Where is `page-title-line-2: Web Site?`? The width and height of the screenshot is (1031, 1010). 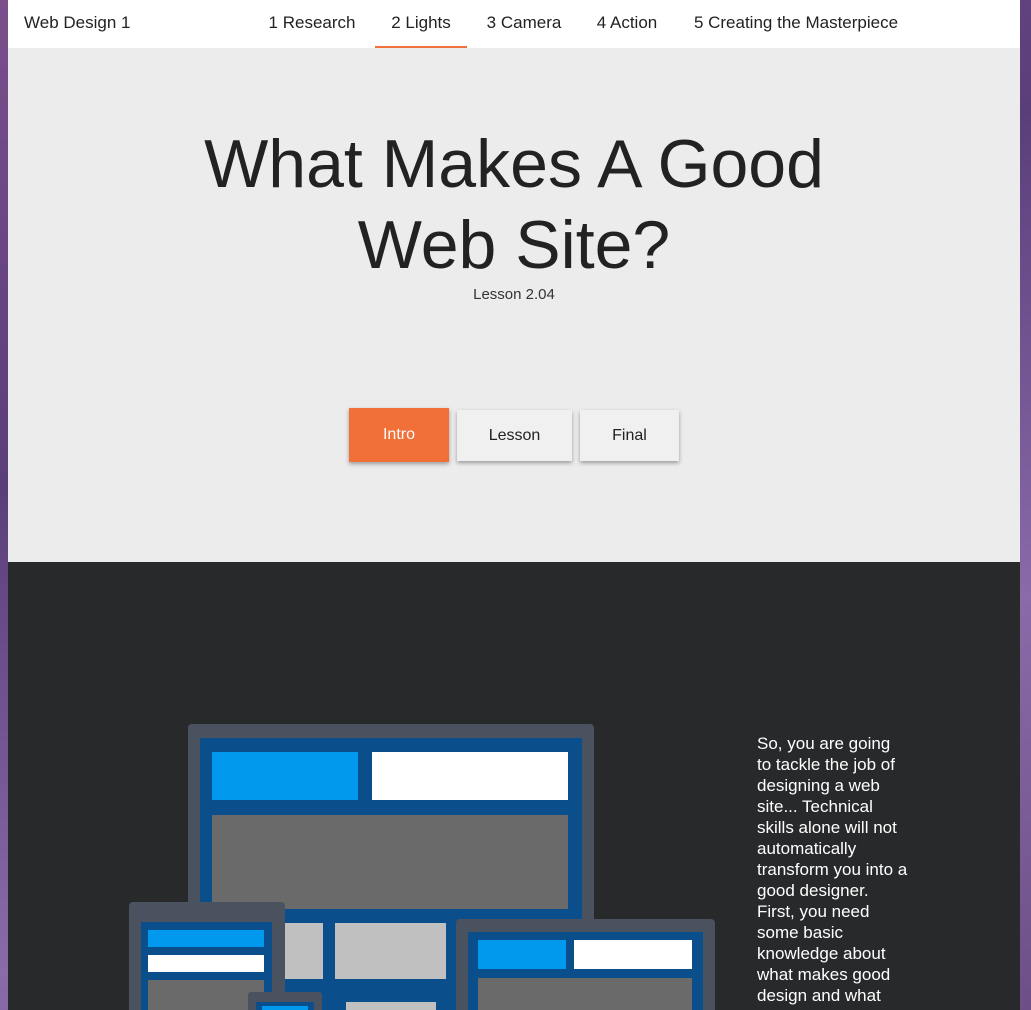
page-title-line-2: Web Site? is located at coordinates (514, 245).